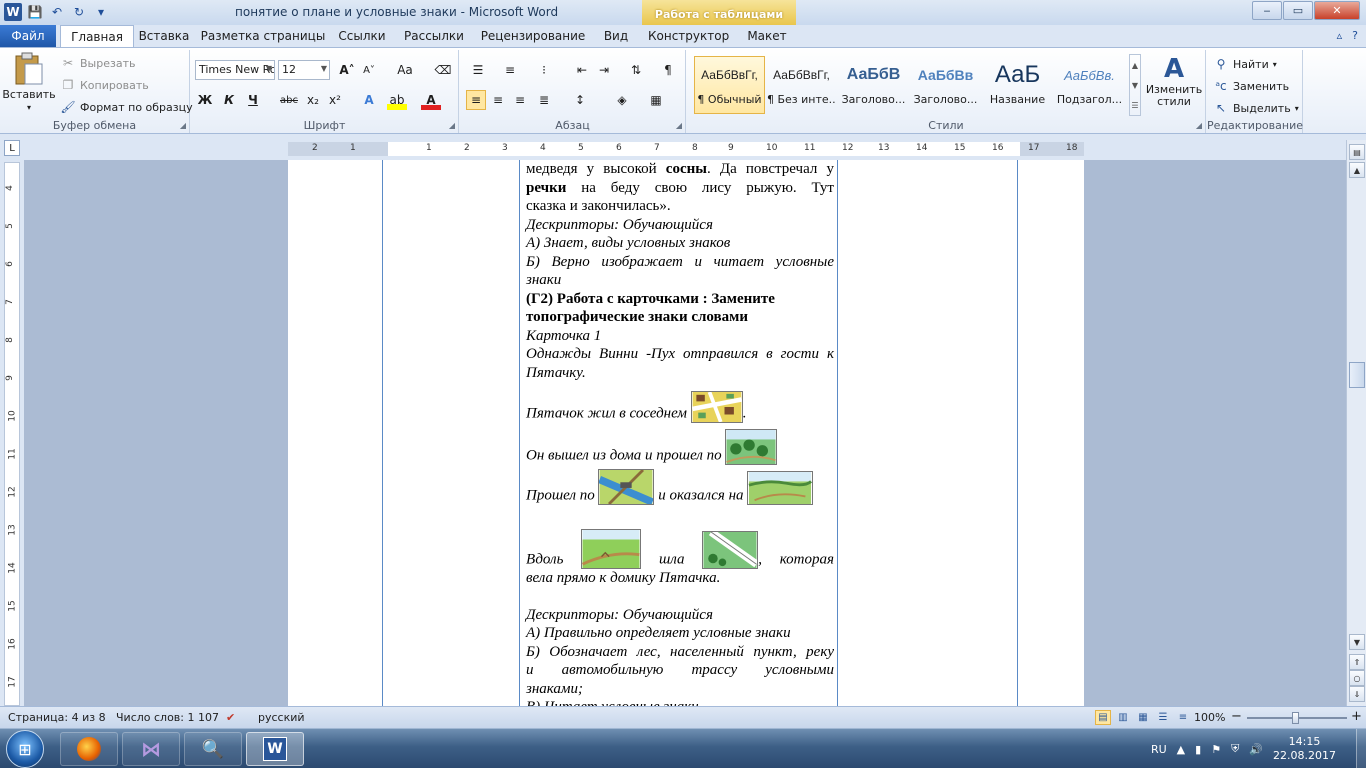  What do you see at coordinates (213, 749) in the screenshot?
I see `magnifier-taskbar-button: 🔍` at bounding box center [213, 749].